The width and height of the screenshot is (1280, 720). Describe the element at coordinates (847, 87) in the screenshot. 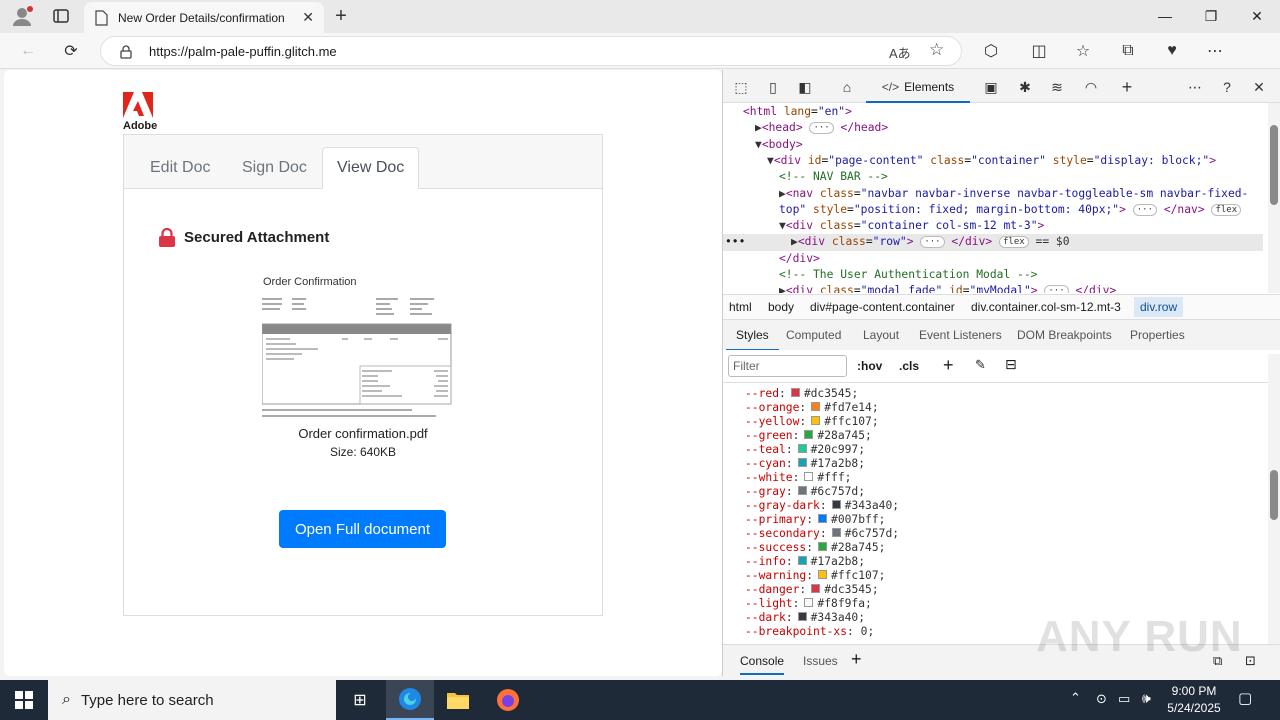

I see `welcome-home-icon: ⌂` at that location.